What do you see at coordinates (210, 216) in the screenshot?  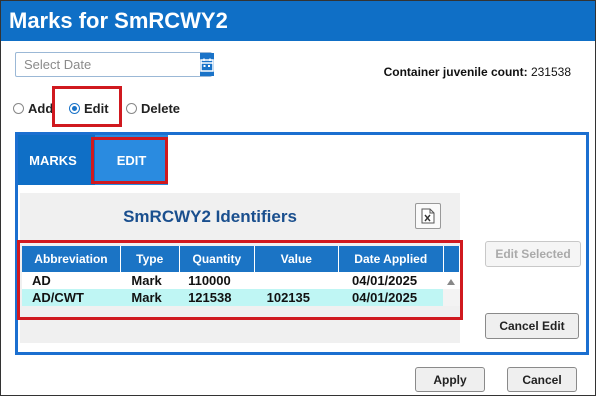 I see `grid-title: SmRCWY2 Identifiers` at bounding box center [210, 216].